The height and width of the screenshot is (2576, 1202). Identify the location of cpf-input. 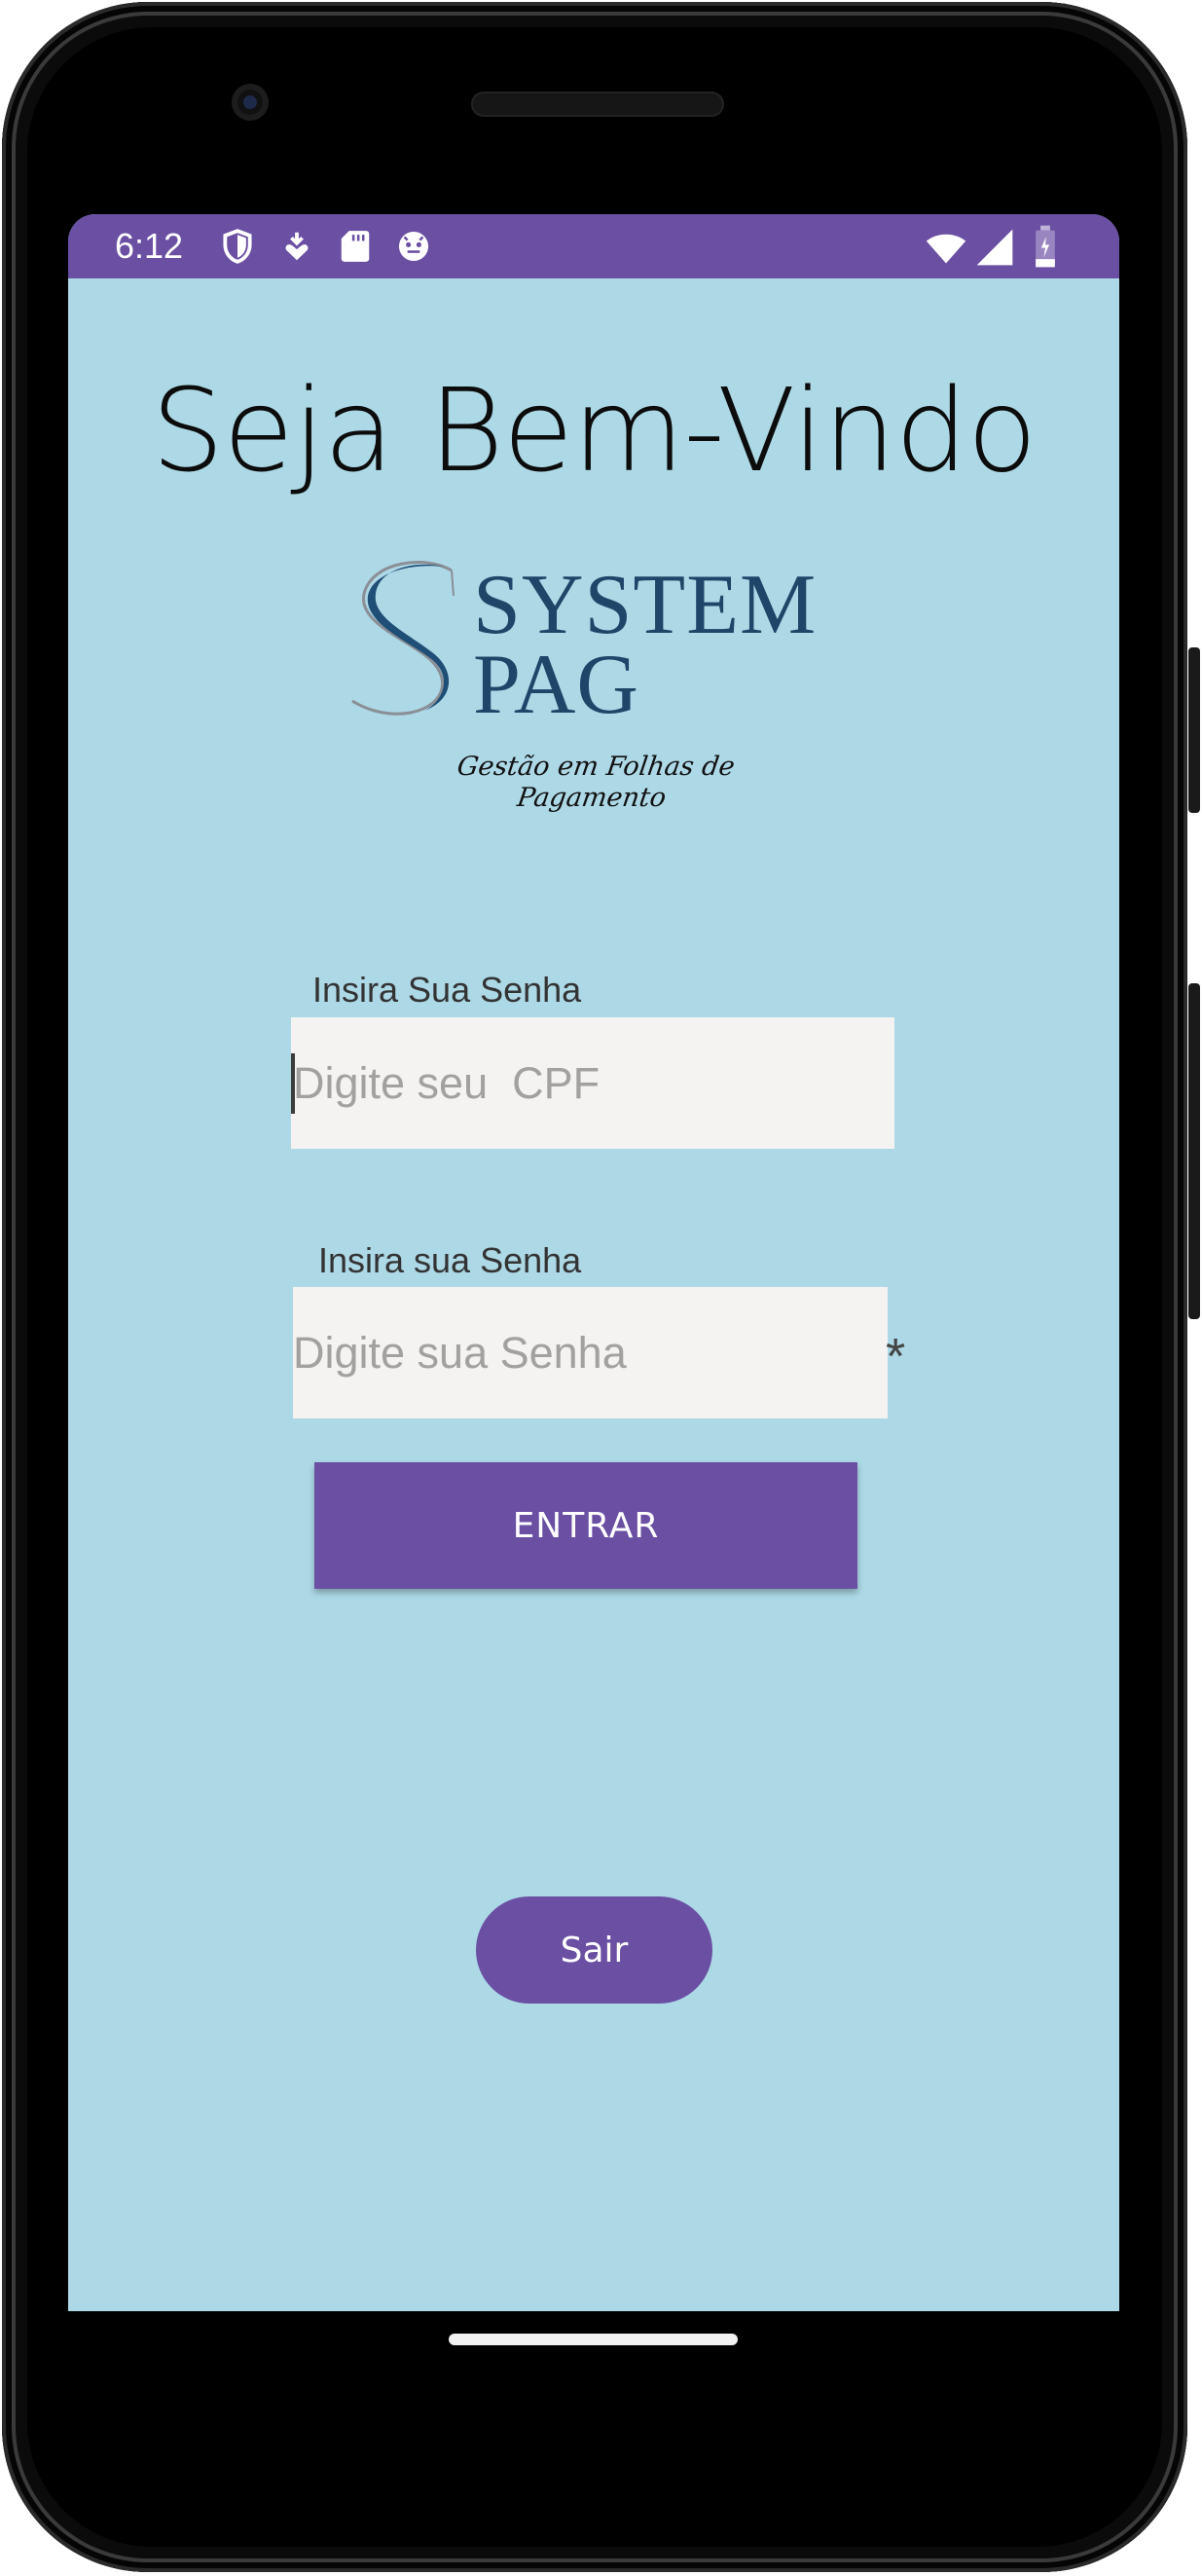
(592, 1083).